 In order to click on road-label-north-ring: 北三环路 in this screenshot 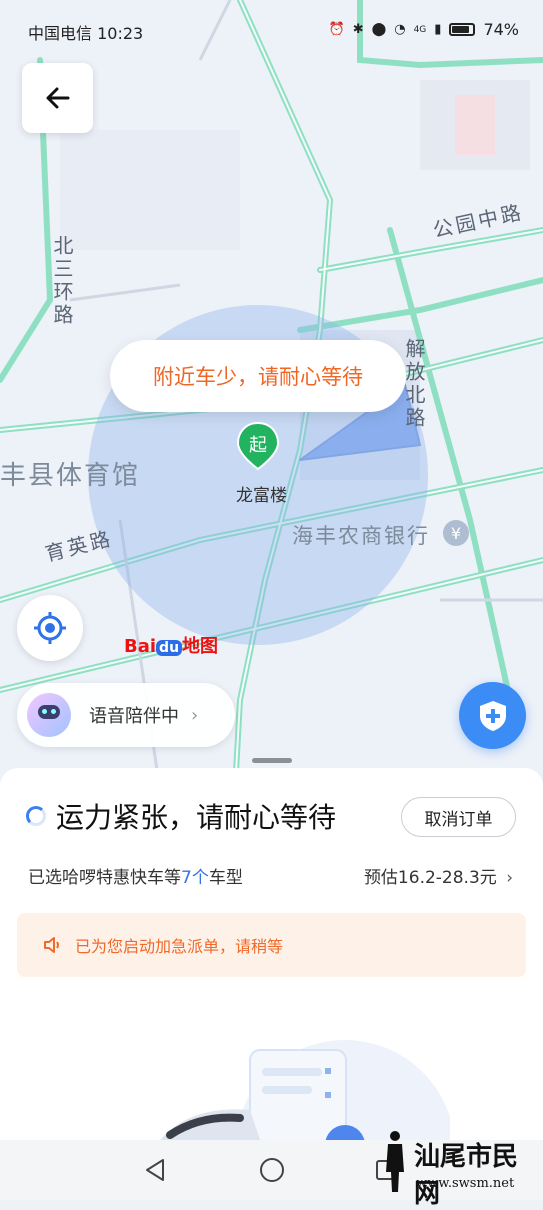, I will do `click(62, 281)`.